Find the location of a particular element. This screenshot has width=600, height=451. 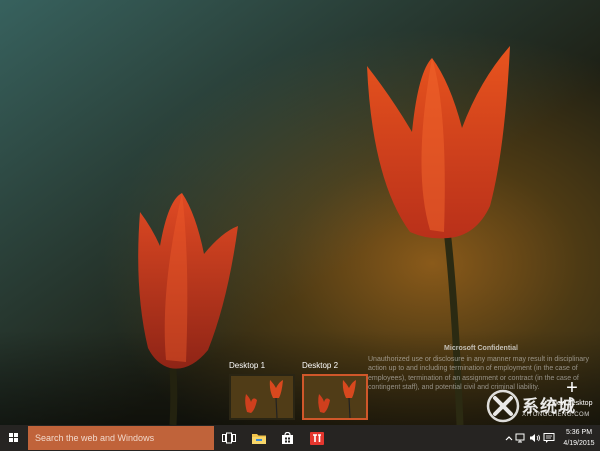

task-view-icon is located at coordinates (229, 438).